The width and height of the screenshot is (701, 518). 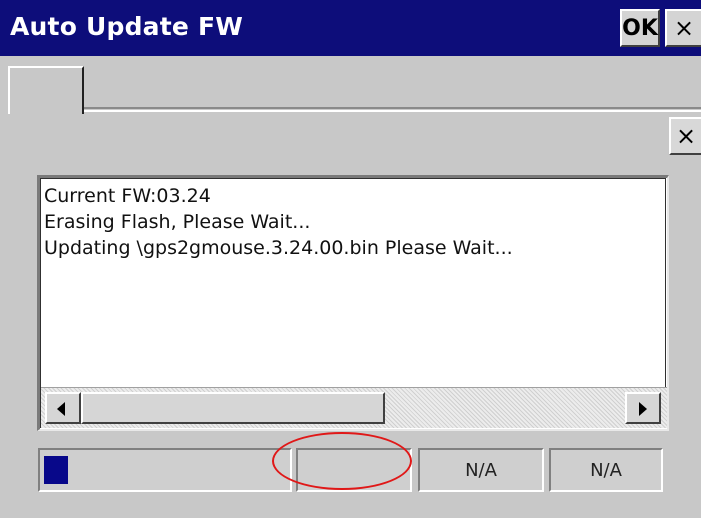 What do you see at coordinates (127, 26) in the screenshot?
I see `window-title: Auto Update FW` at bounding box center [127, 26].